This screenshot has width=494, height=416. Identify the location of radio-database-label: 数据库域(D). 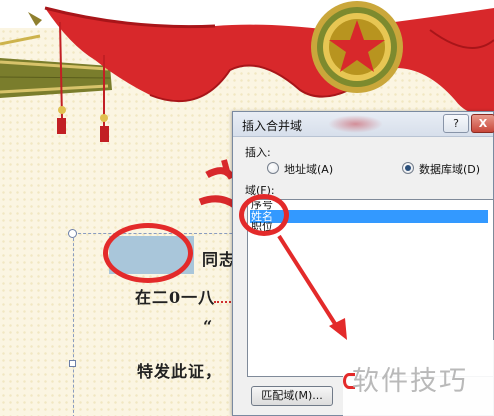
(449, 169).